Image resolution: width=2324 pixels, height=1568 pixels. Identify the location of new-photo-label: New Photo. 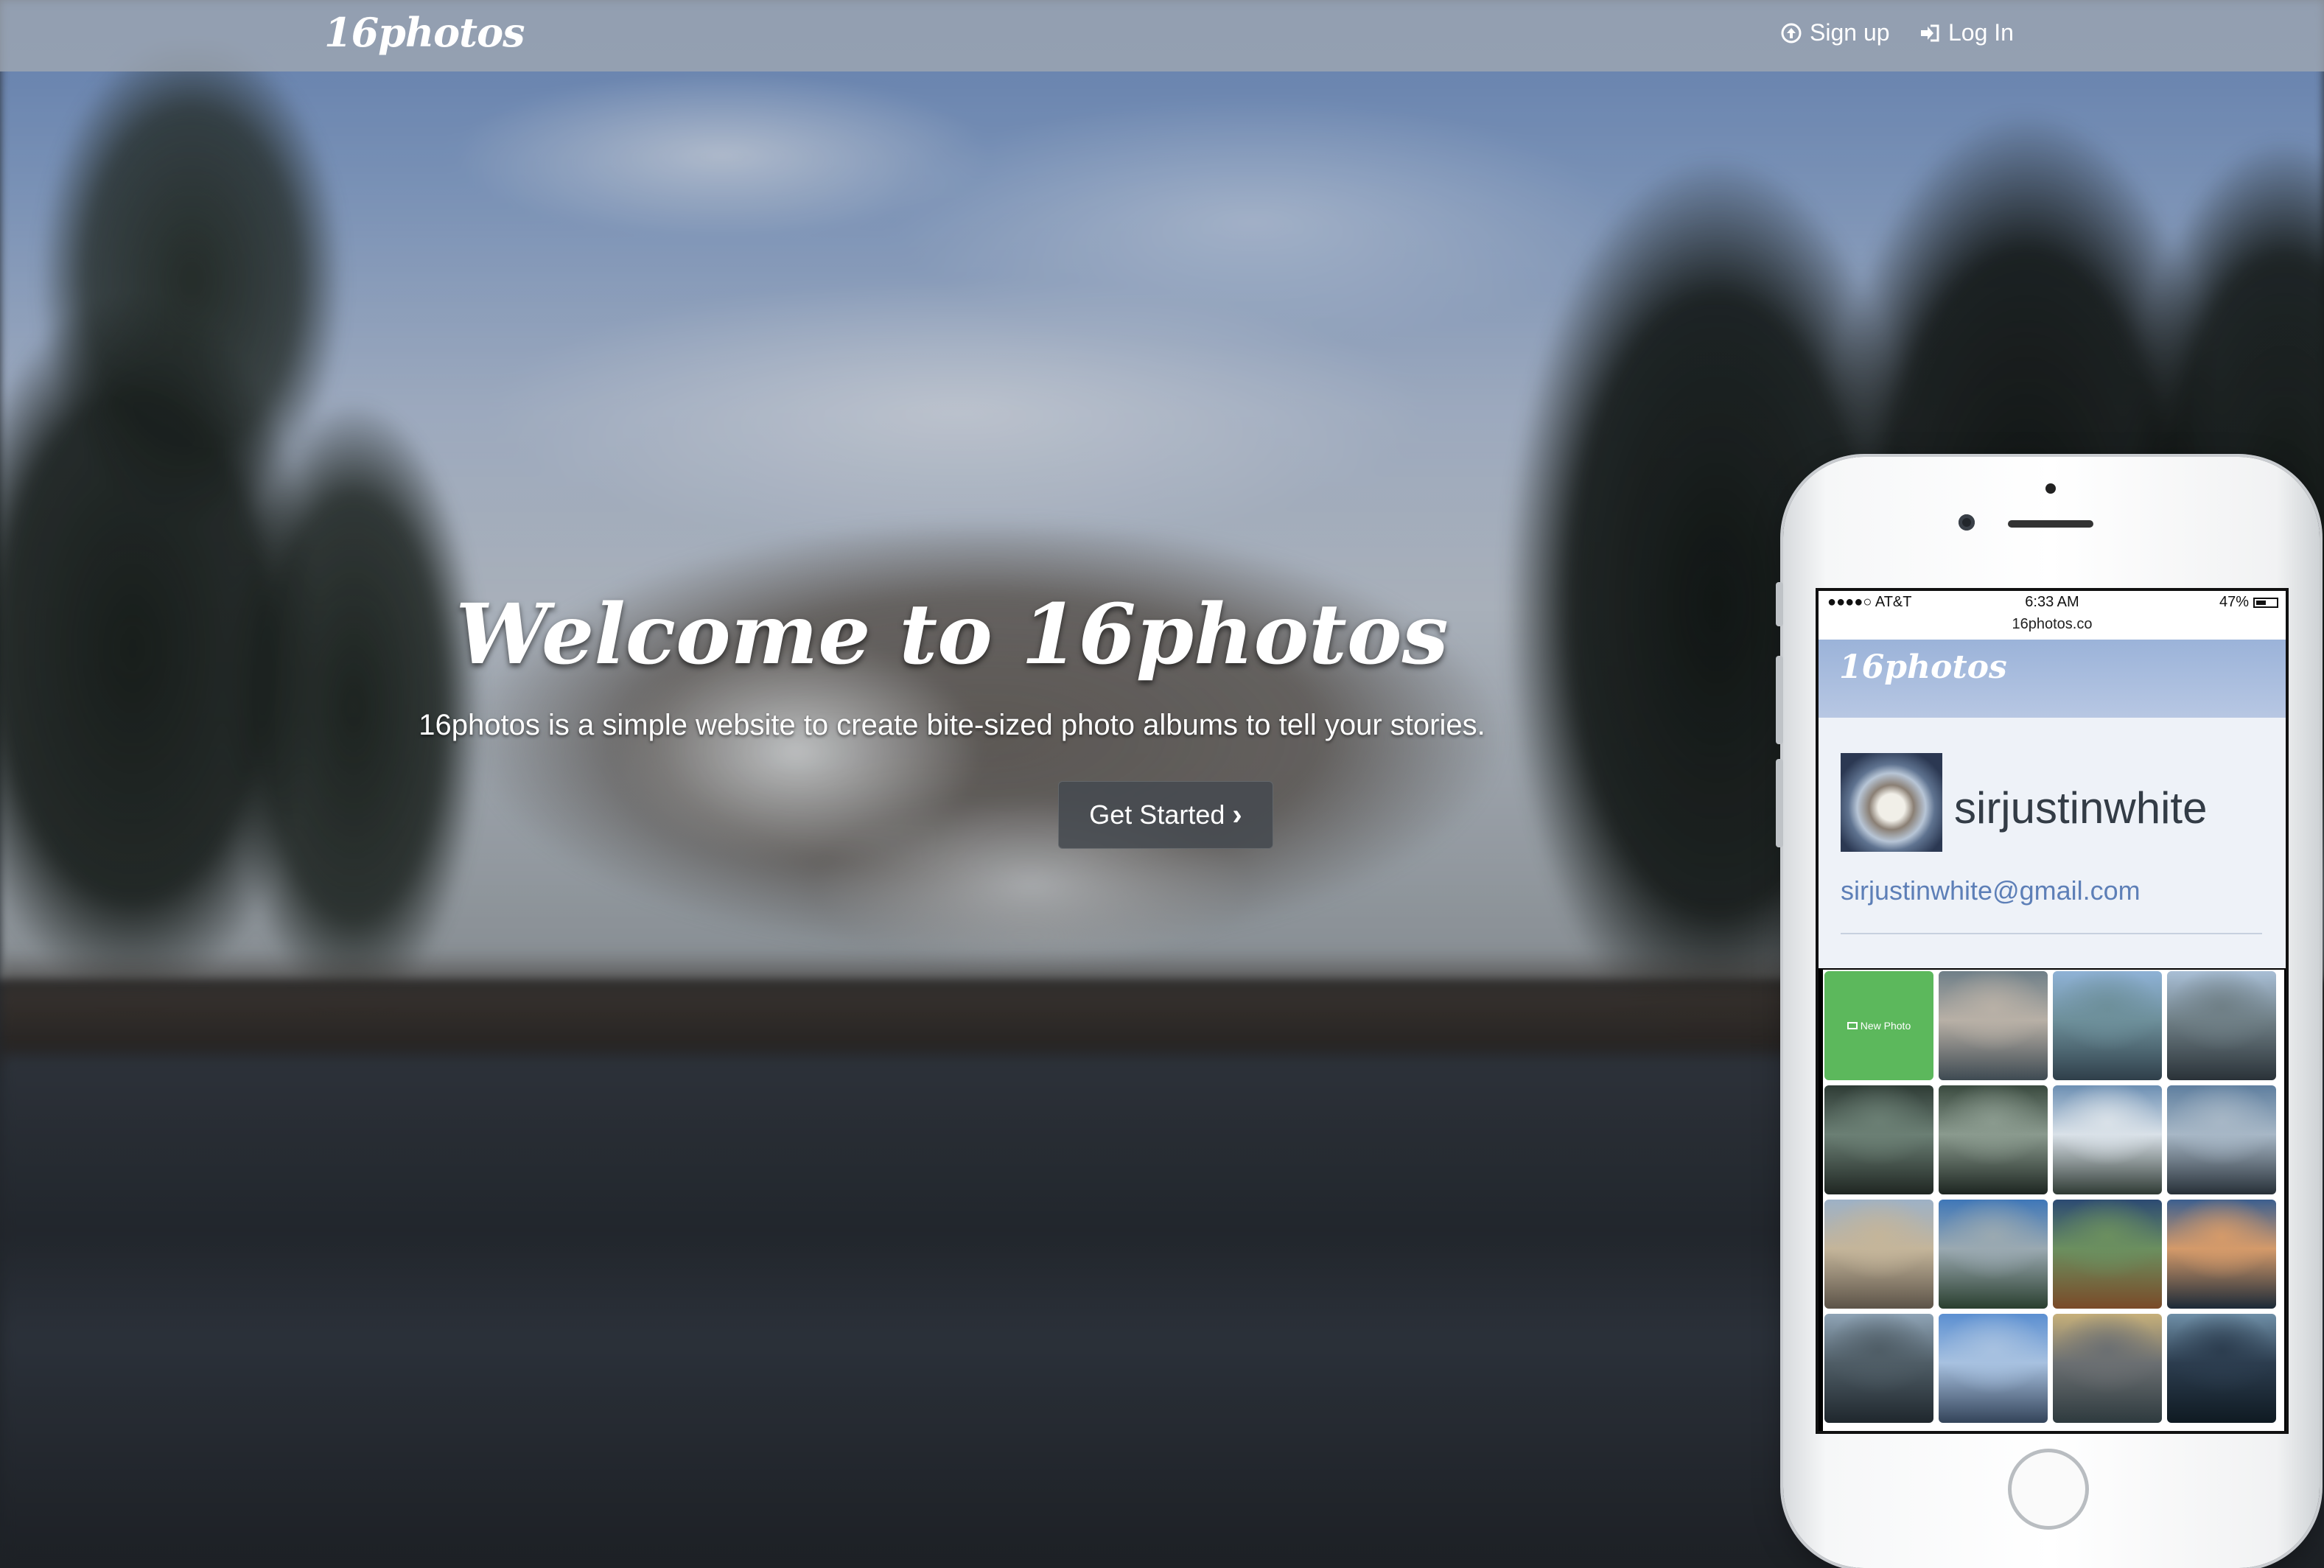
(1885, 1026).